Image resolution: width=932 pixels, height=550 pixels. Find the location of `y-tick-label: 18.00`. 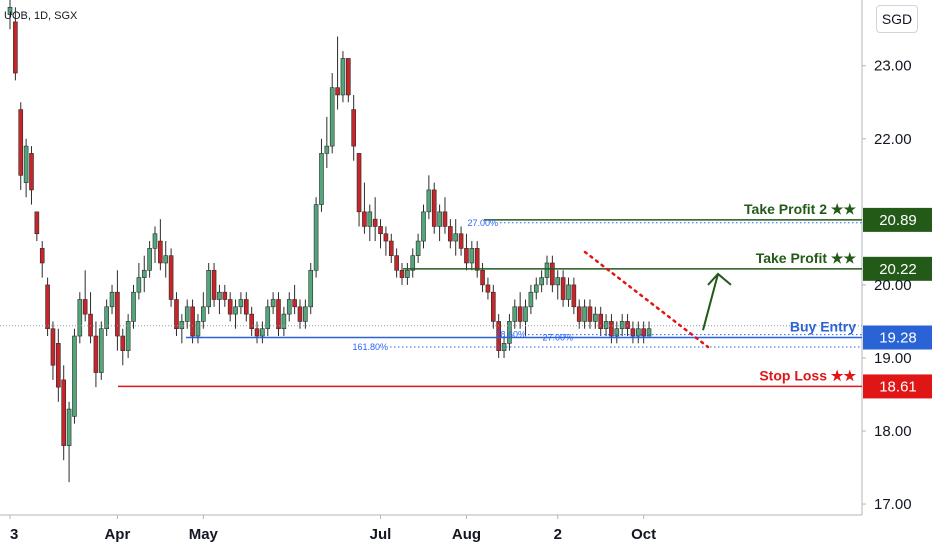

y-tick-label: 18.00 is located at coordinates (893, 431).